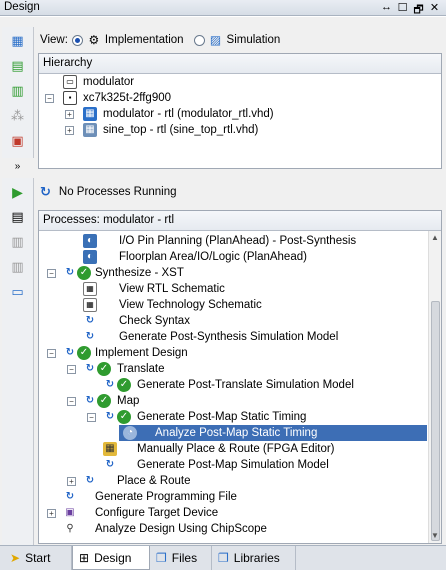 The image size is (446, 581). Describe the element at coordinates (181, 558) in the screenshot. I see `tab-files: ❐ Files` at that location.